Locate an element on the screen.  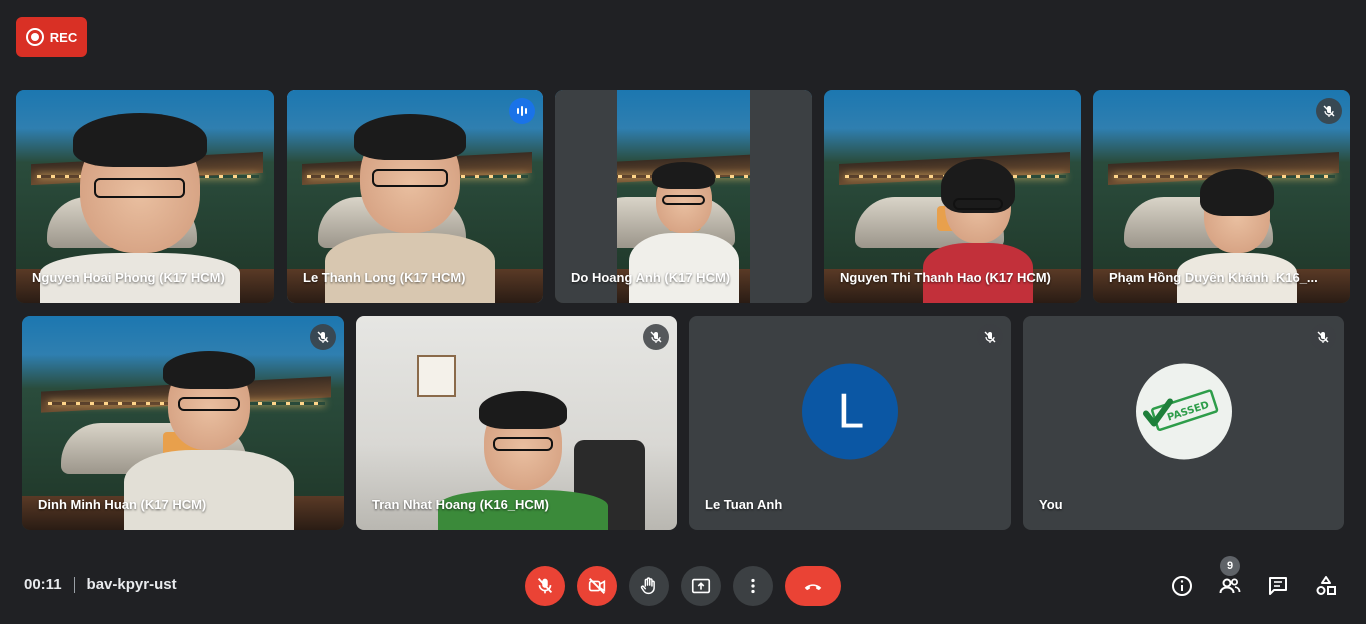
call-controls is located at coordinates (683, 586).